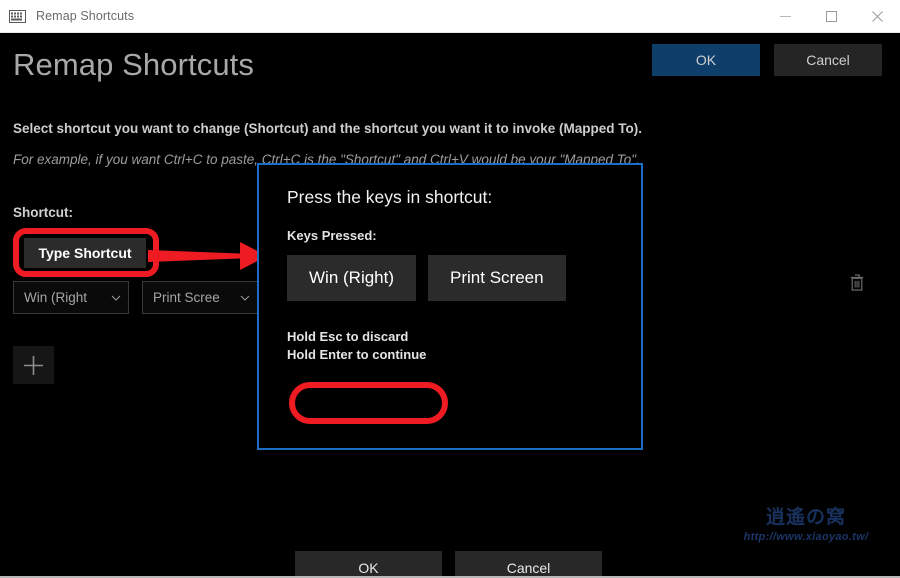 The height and width of the screenshot is (578, 900). I want to click on window-title: Remap Shortcuts, so click(85, 16).